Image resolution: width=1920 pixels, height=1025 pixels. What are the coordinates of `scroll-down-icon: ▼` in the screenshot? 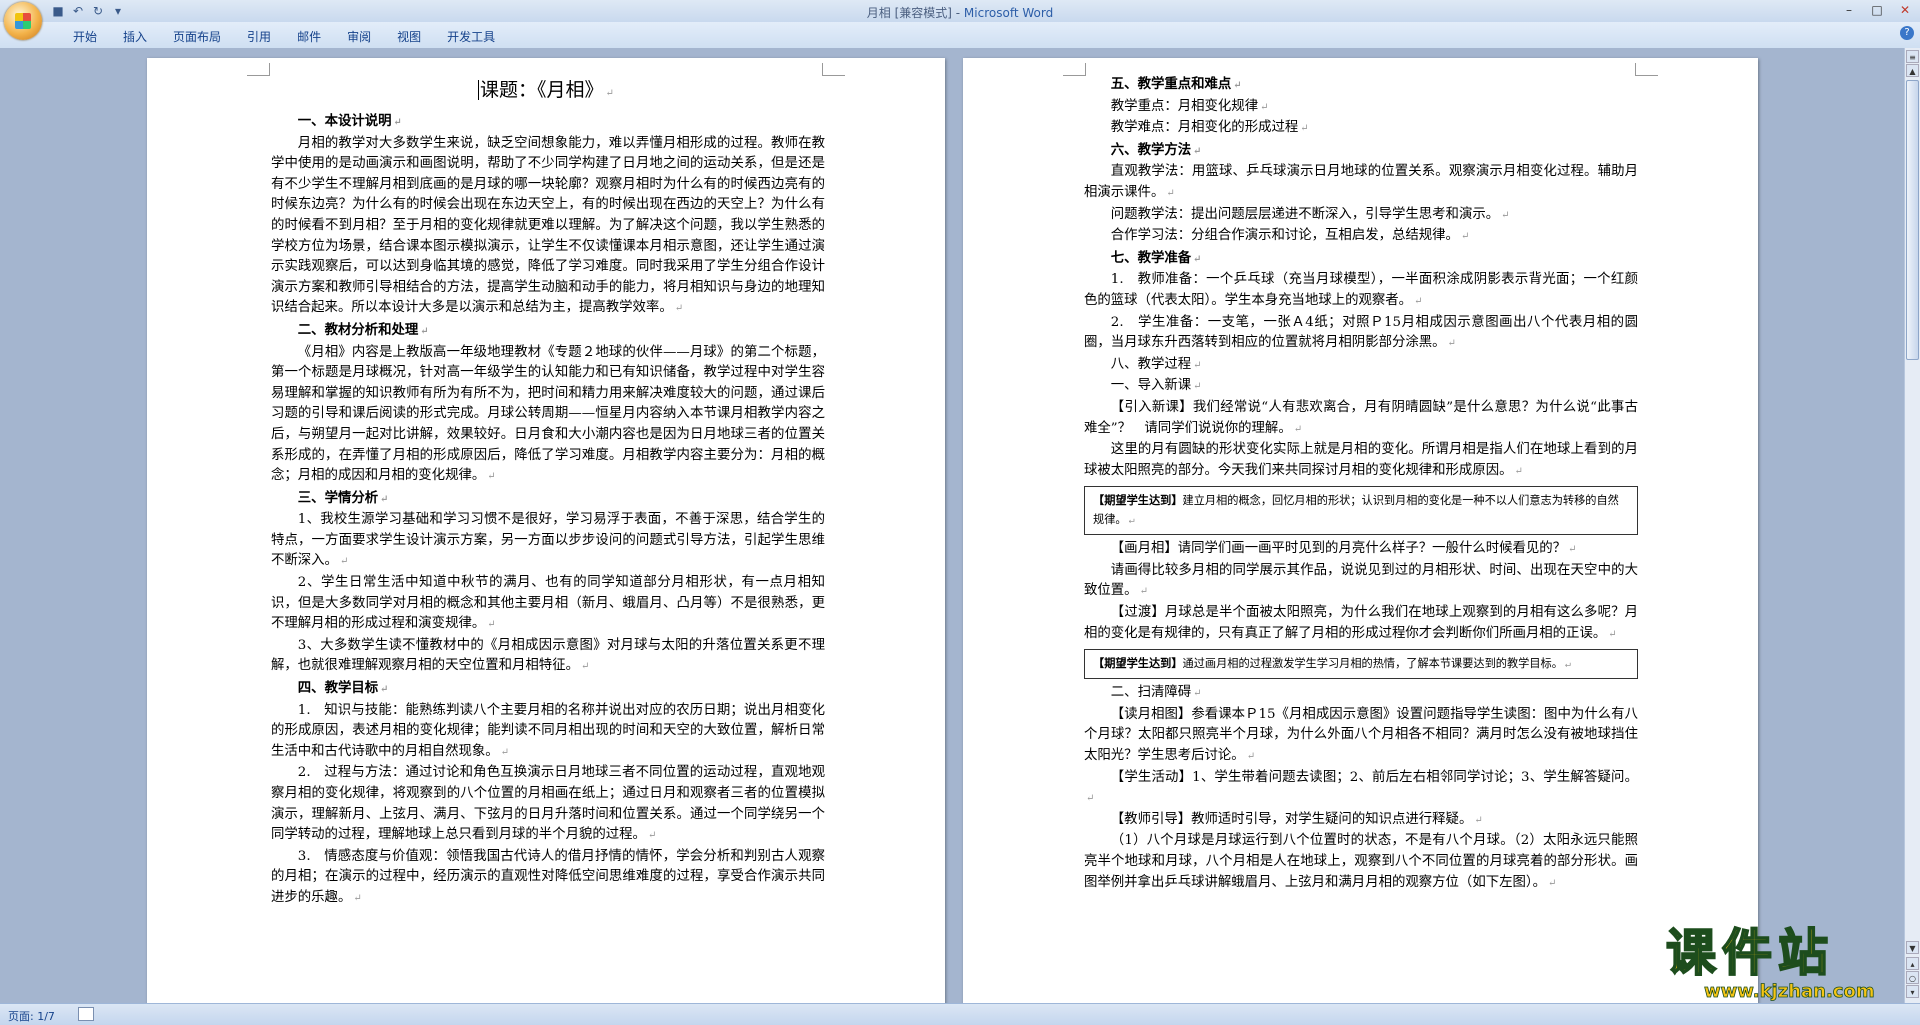 It's located at (1912, 947).